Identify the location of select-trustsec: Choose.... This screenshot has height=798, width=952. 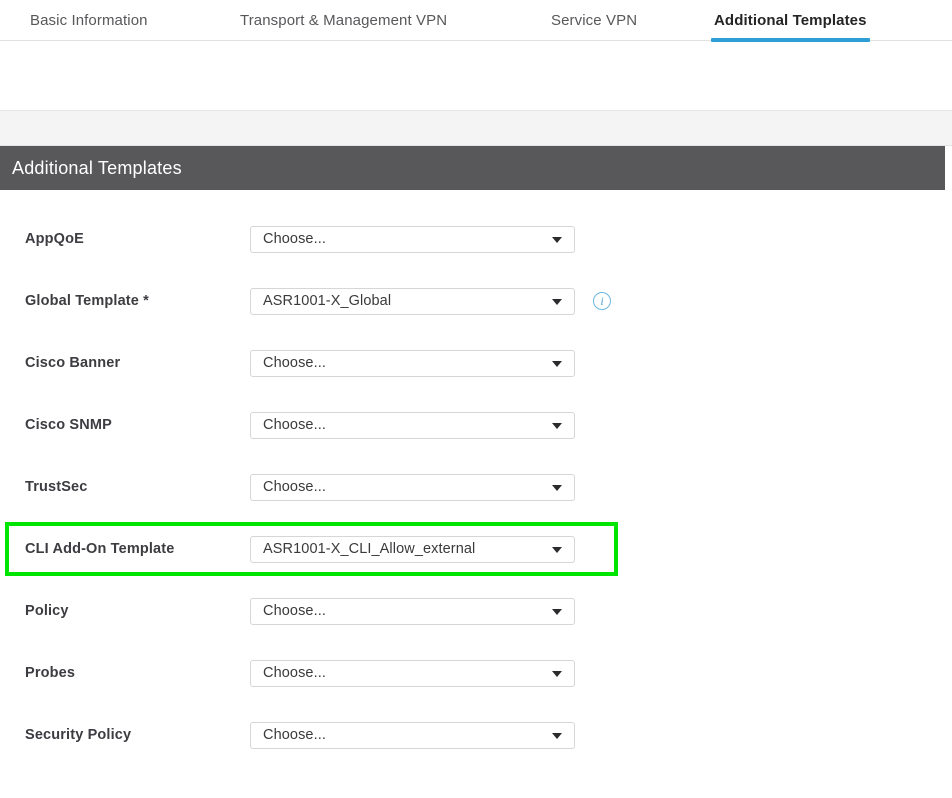
(412, 487).